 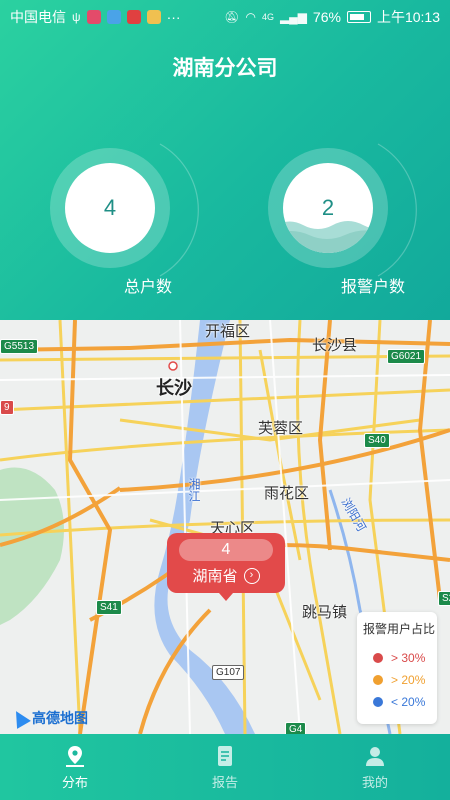 What do you see at coordinates (375, 756) in the screenshot?
I see `user-icon` at bounding box center [375, 756].